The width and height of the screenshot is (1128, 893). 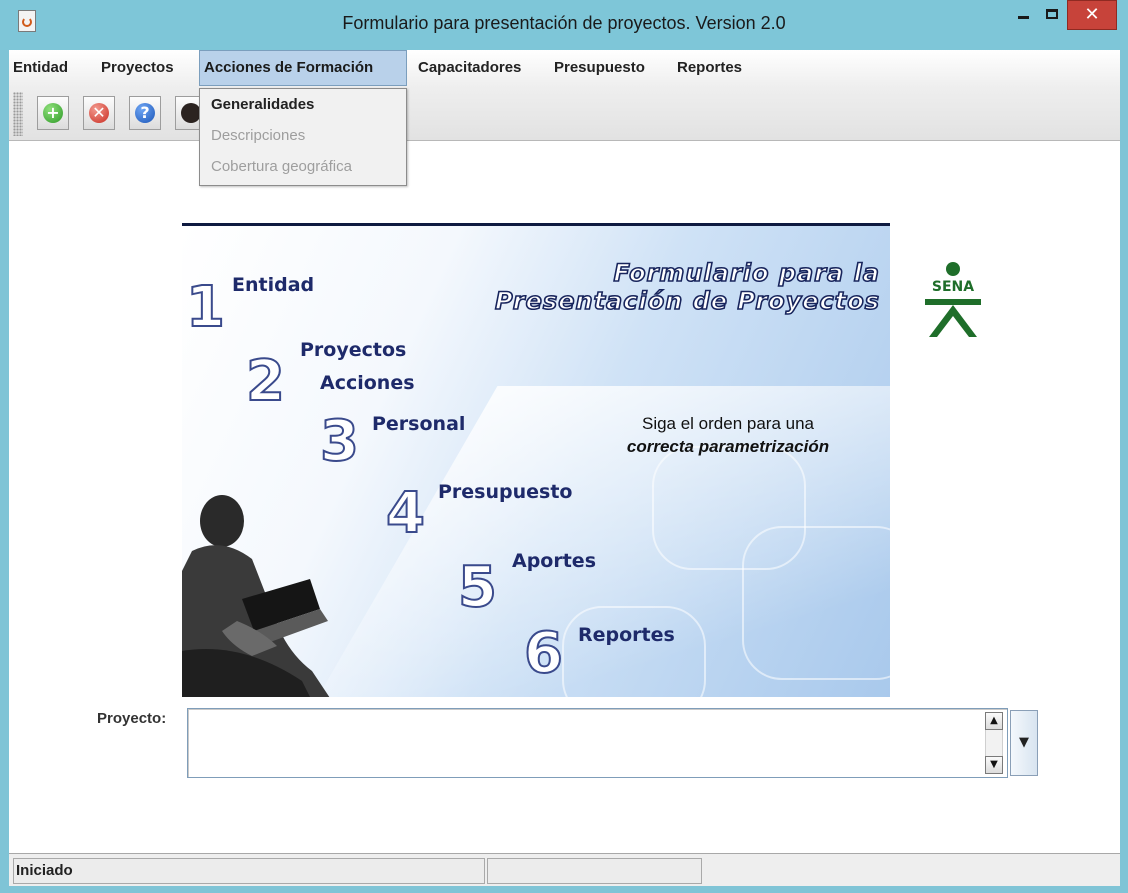 What do you see at coordinates (1053, 21) in the screenshot?
I see `maximize-button` at bounding box center [1053, 21].